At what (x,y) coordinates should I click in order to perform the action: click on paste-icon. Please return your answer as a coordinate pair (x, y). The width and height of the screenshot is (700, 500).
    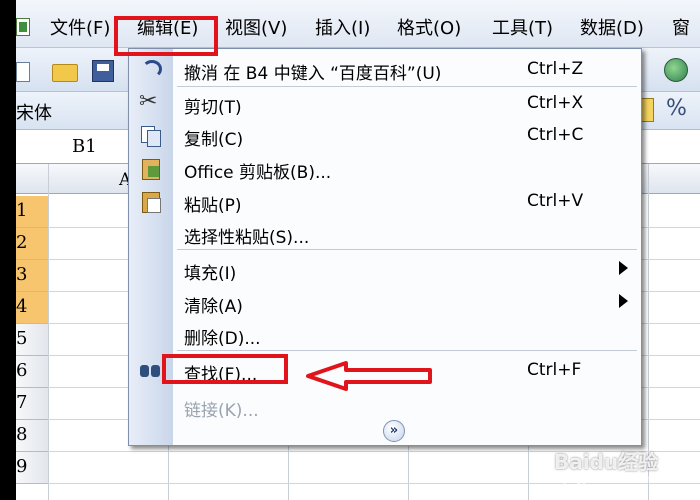
    Looking at the image, I should click on (150, 201).